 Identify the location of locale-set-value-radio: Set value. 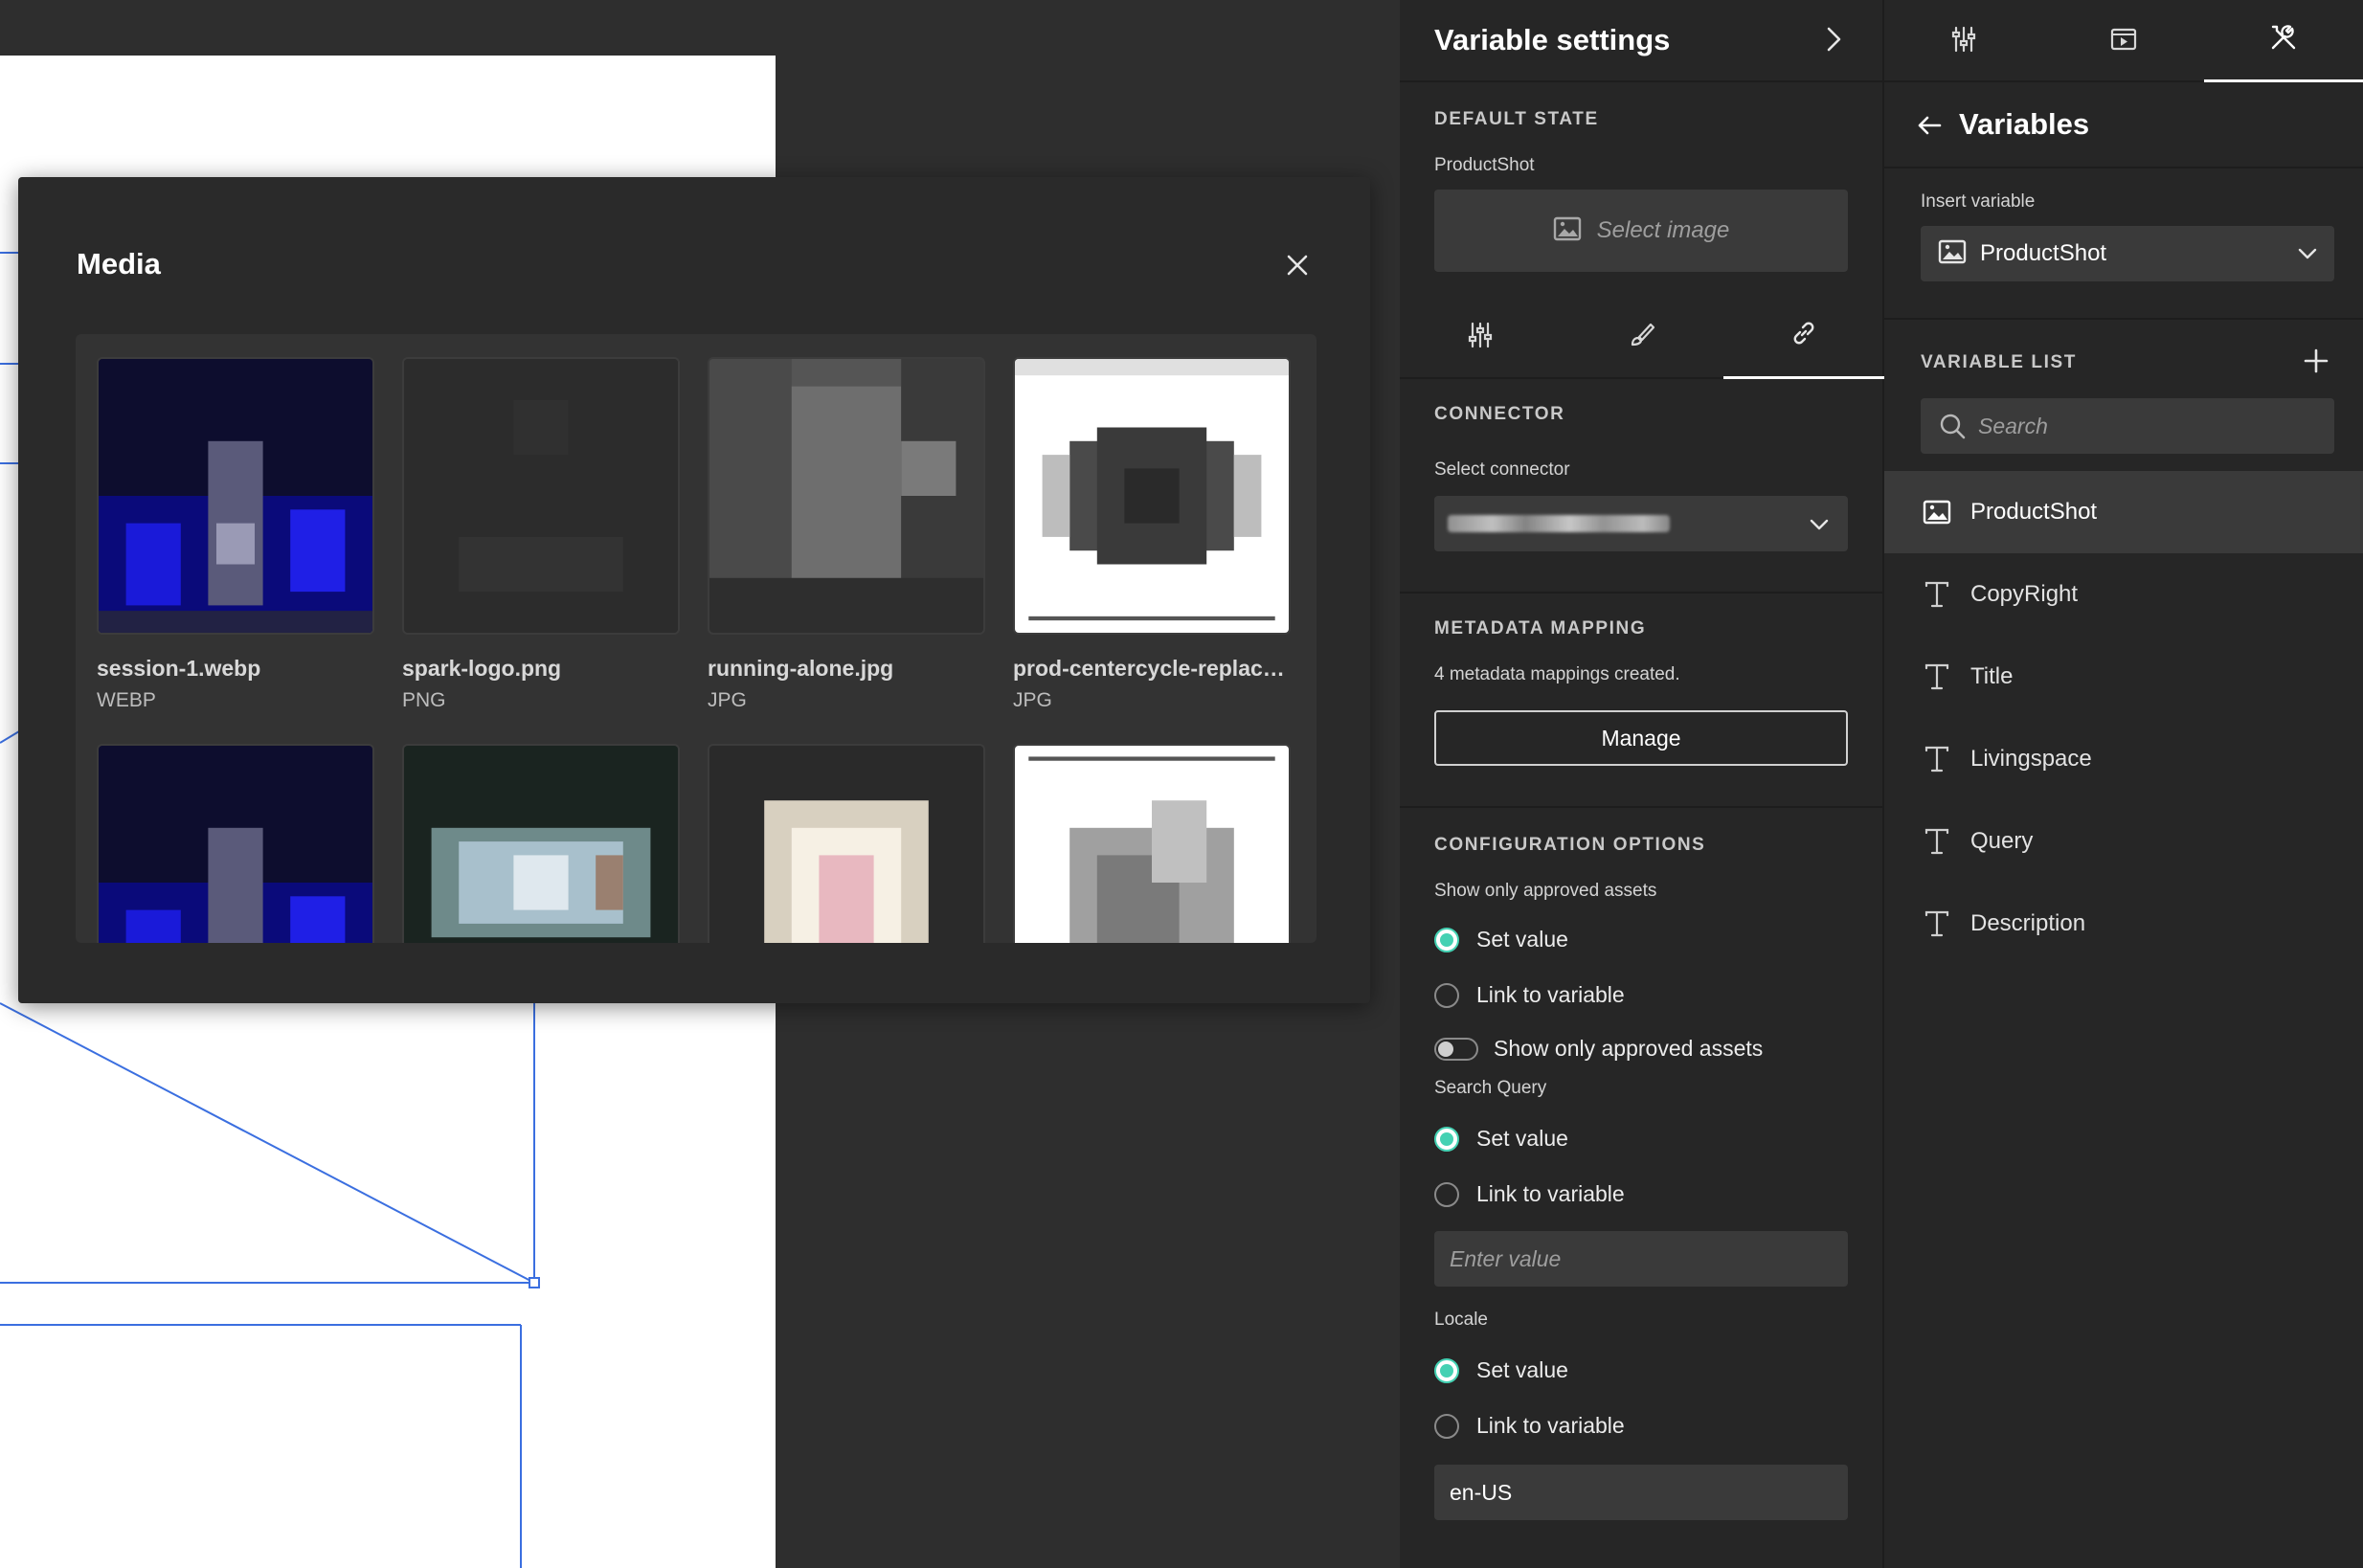
(1501, 1370).